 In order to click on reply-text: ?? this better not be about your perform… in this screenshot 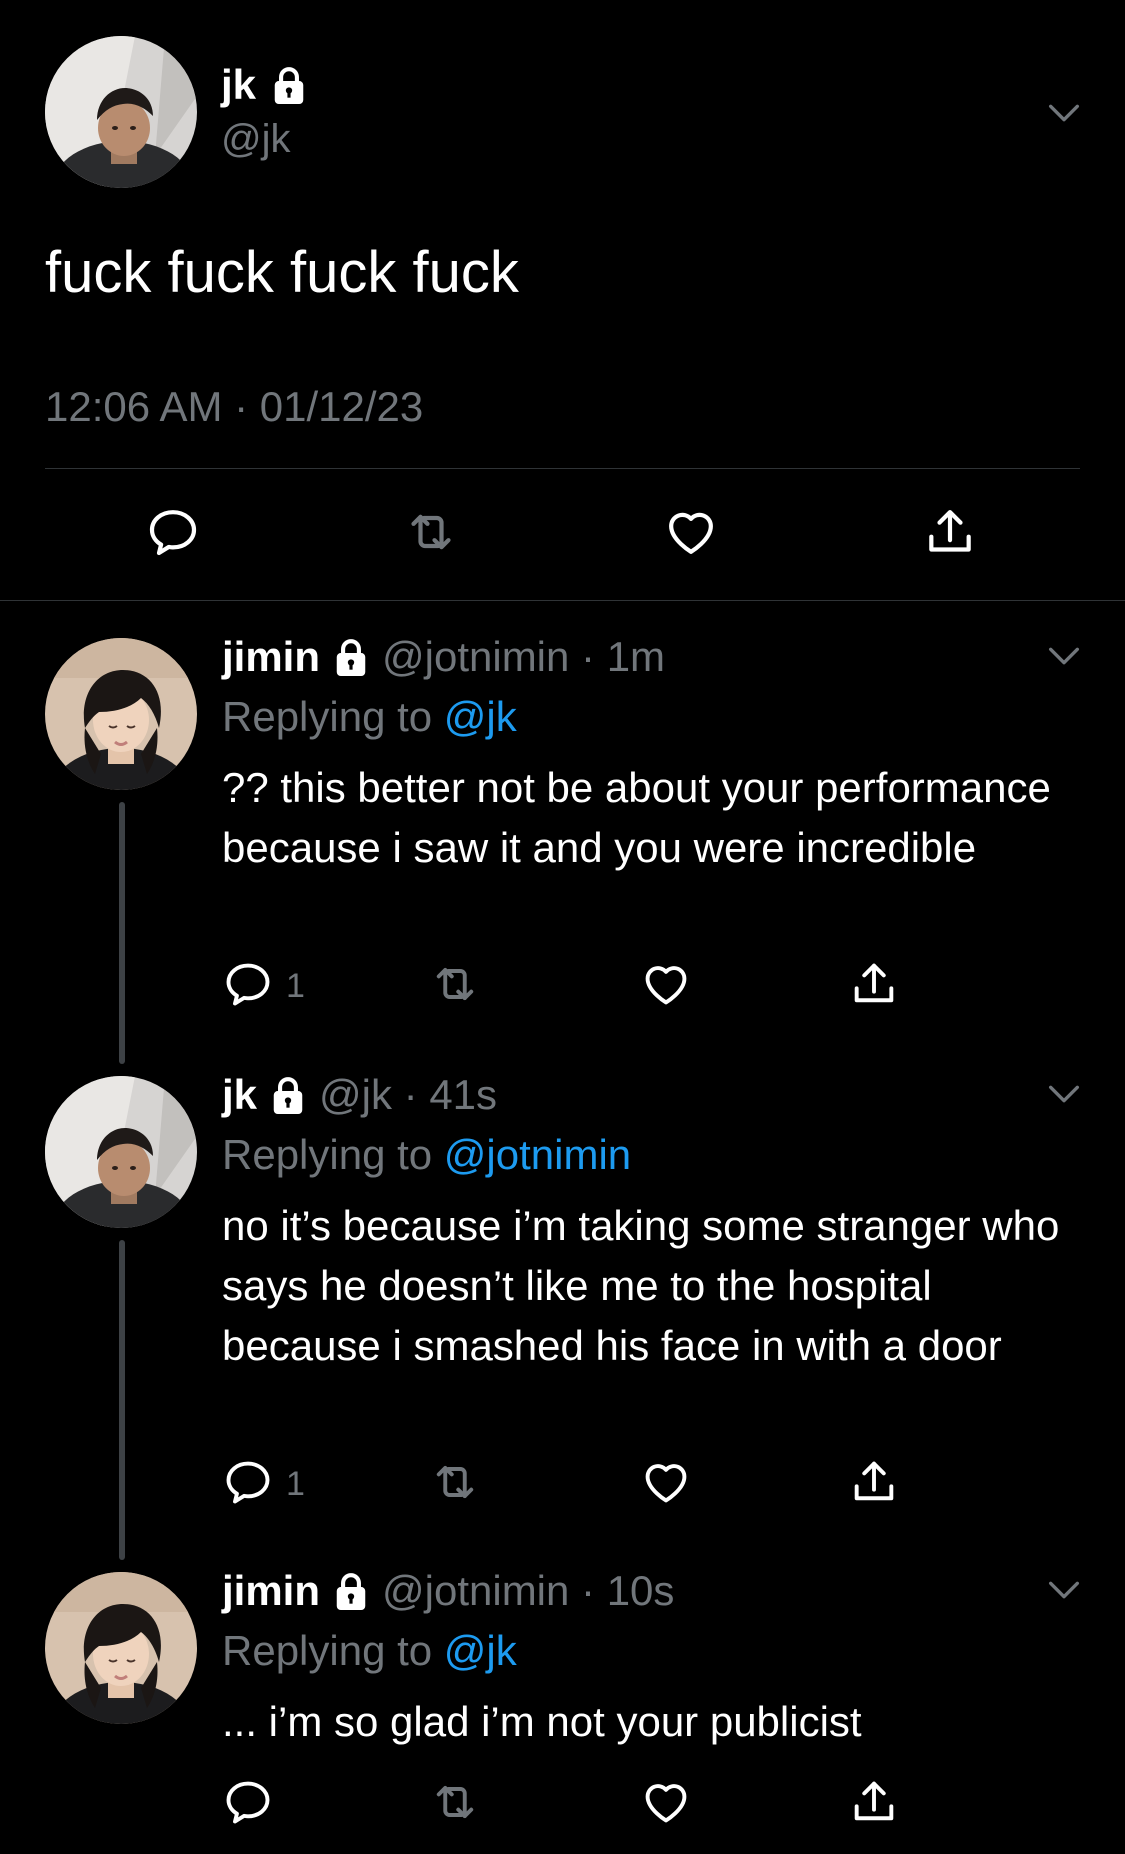, I will do `click(636, 817)`.